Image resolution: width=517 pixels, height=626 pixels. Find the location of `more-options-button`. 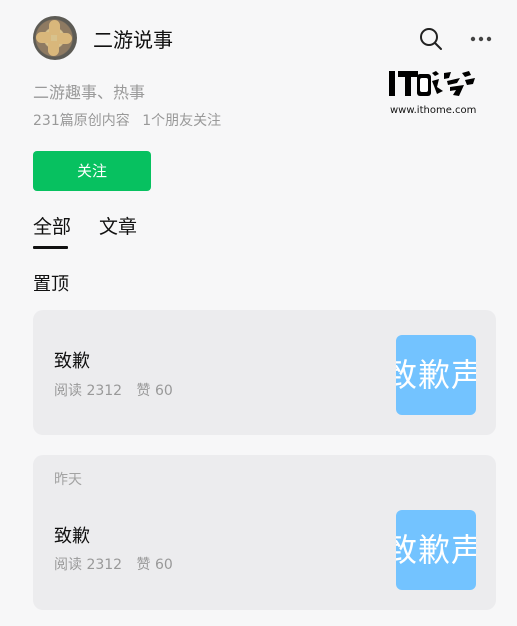

more-options-button is located at coordinates (481, 39).